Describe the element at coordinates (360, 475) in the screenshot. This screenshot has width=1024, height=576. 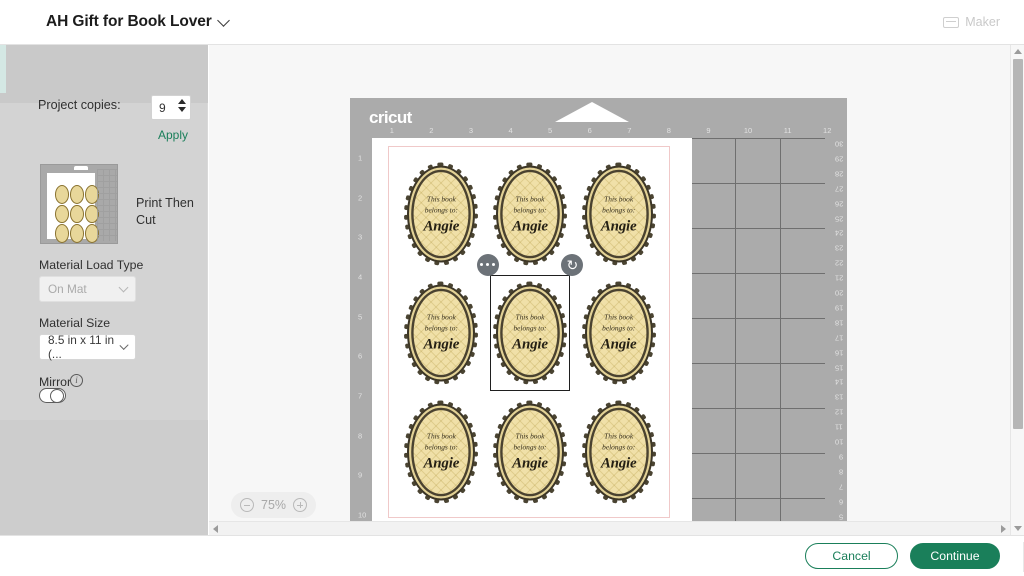
I see `ruler-tick-left: 9` at that location.